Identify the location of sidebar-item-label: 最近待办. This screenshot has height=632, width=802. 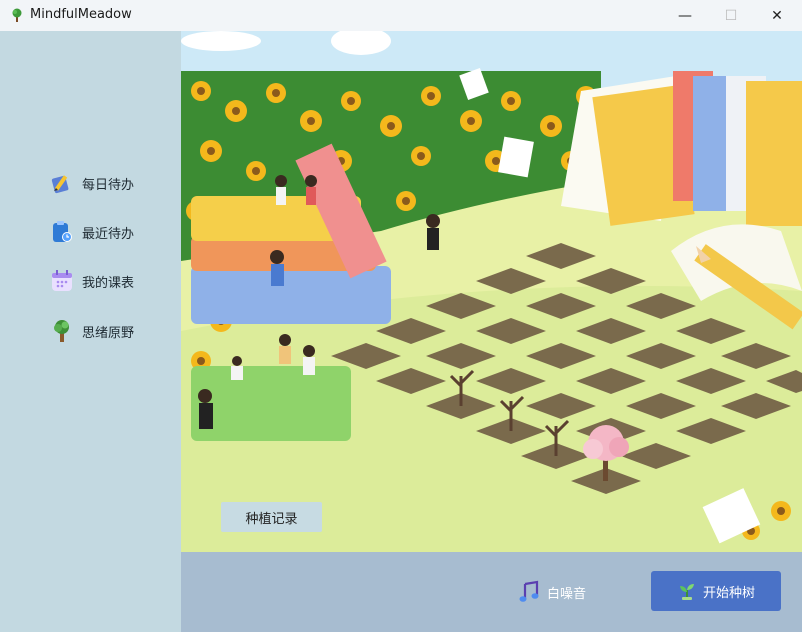
(108, 234).